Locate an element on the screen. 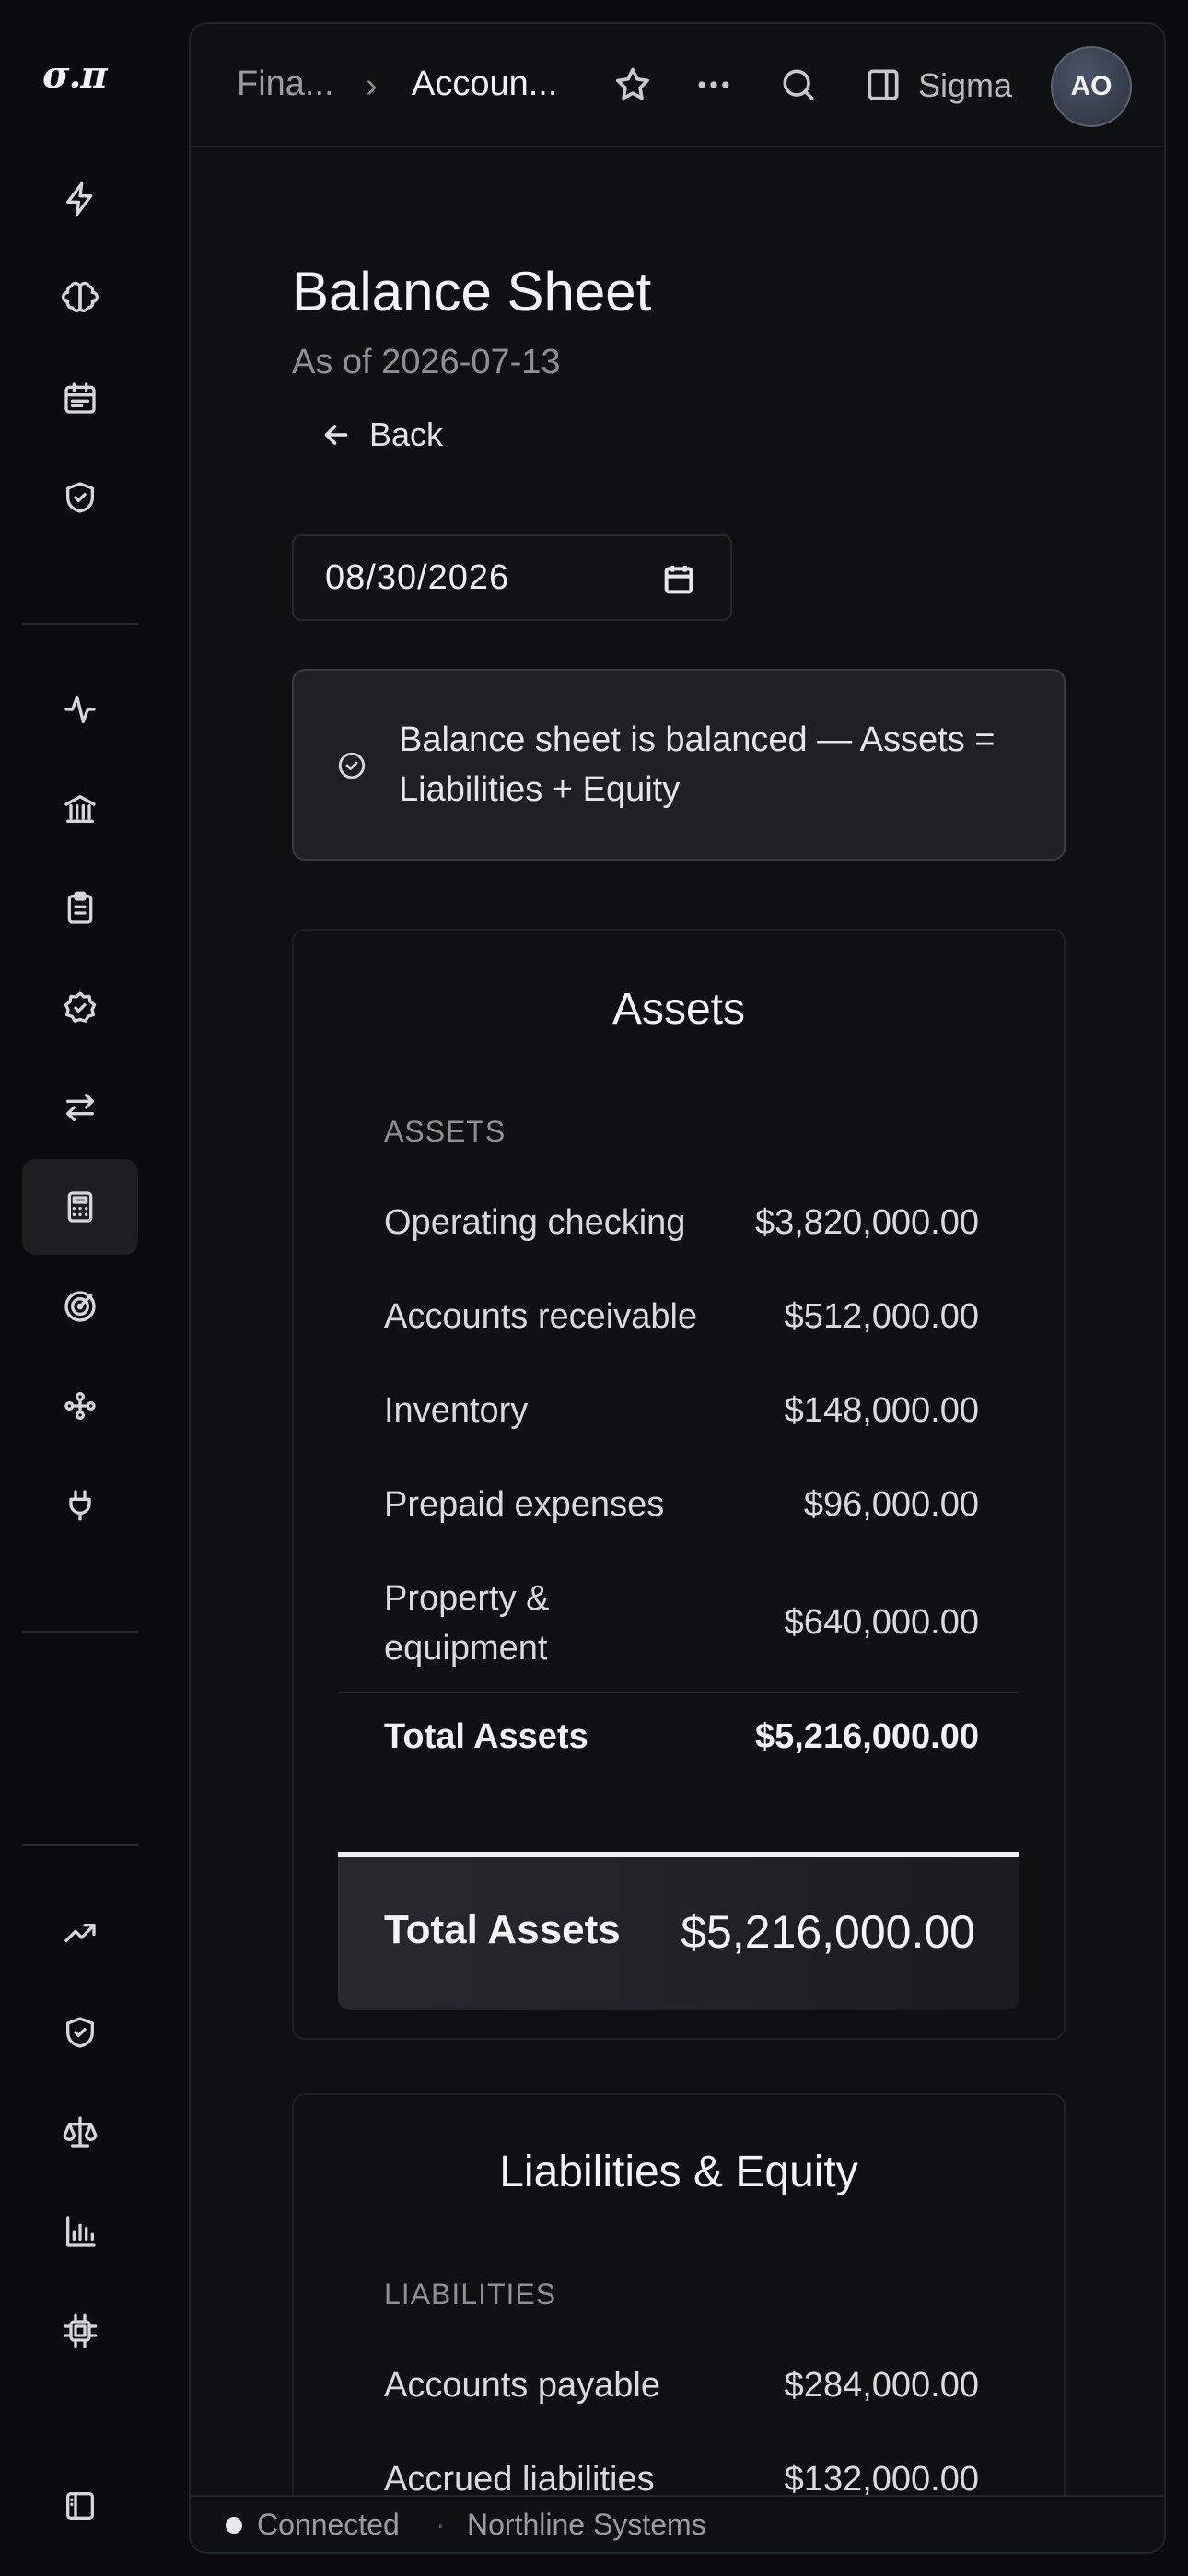  assets-title: Assets is located at coordinates (678, 1009).